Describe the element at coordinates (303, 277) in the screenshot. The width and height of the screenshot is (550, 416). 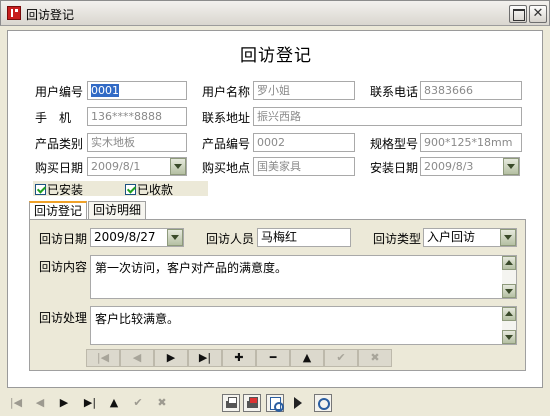
I see `visit-content-memo: 第一次访问，客户对产品的满意度。` at that location.